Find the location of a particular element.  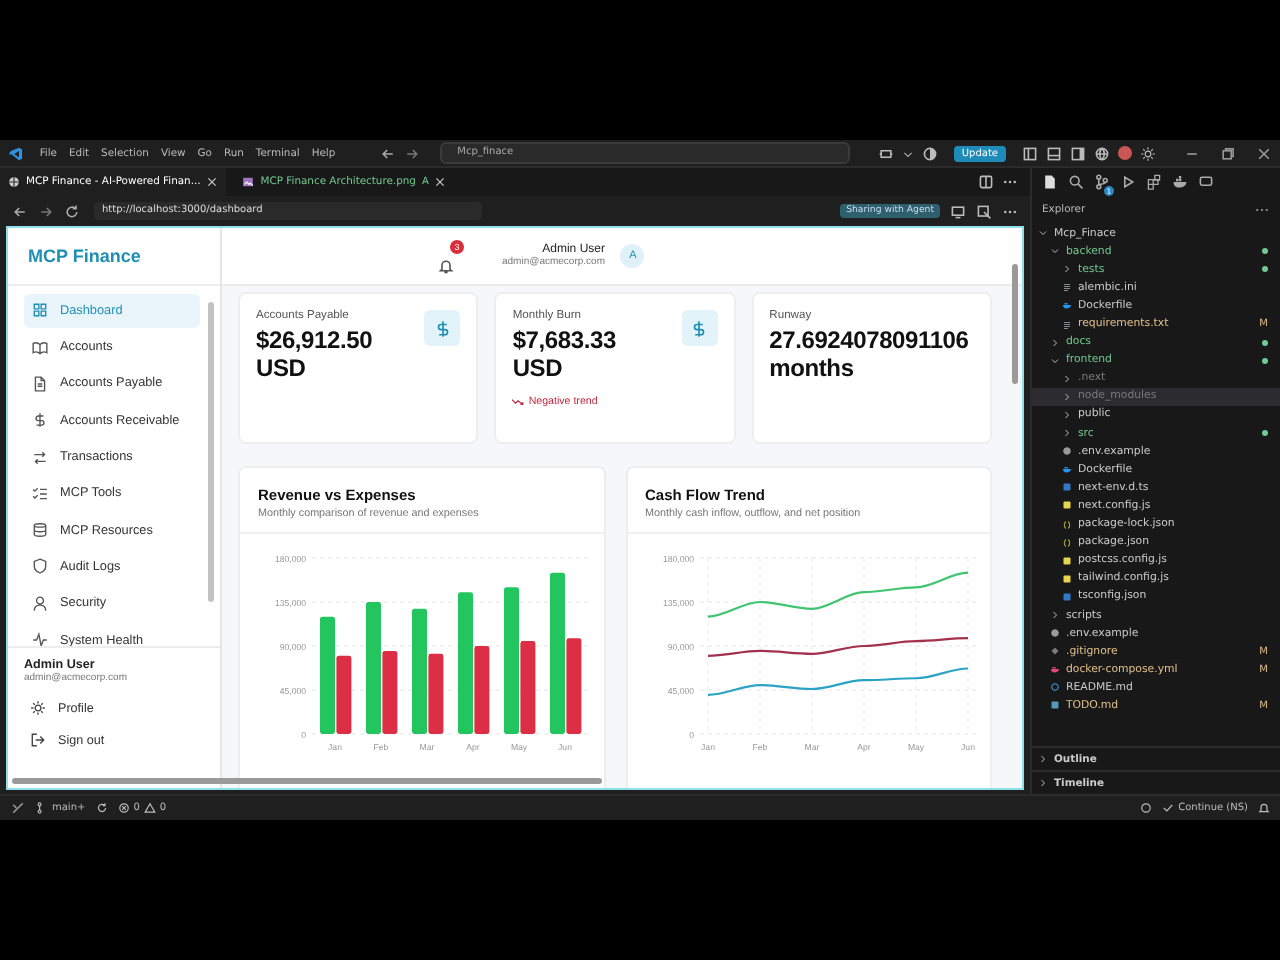

md-file-icon is located at coordinates (1055, 705).